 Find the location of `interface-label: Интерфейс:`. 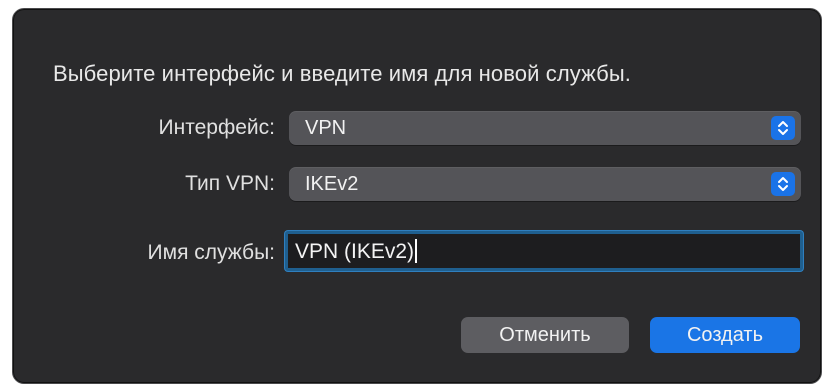

interface-label: Интерфейс: is located at coordinates (216, 127).